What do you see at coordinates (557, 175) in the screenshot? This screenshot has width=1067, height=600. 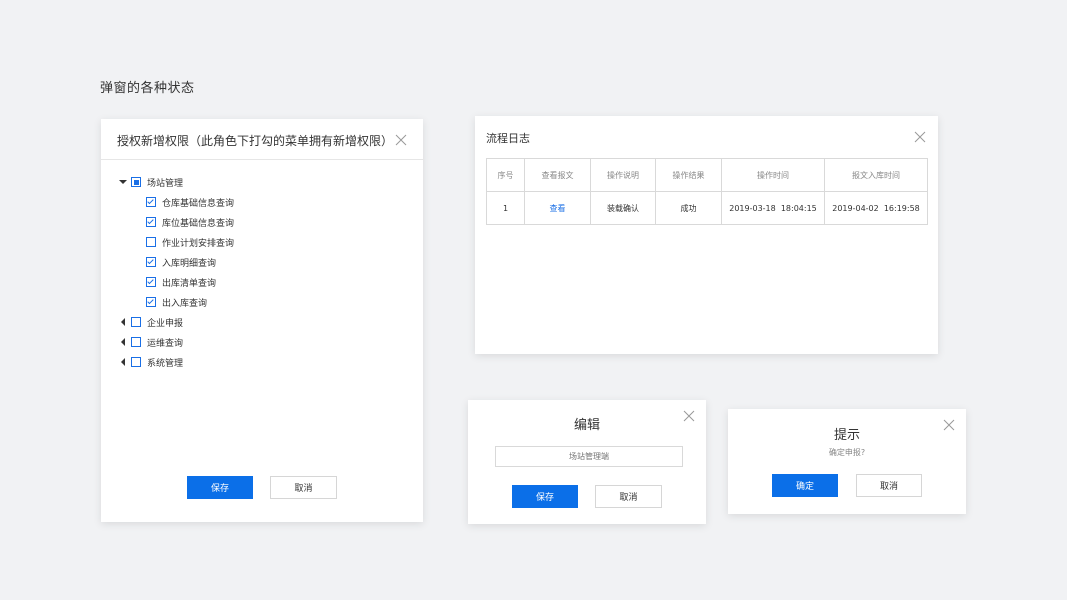 I see `column-header: 查看报文` at bounding box center [557, 175].